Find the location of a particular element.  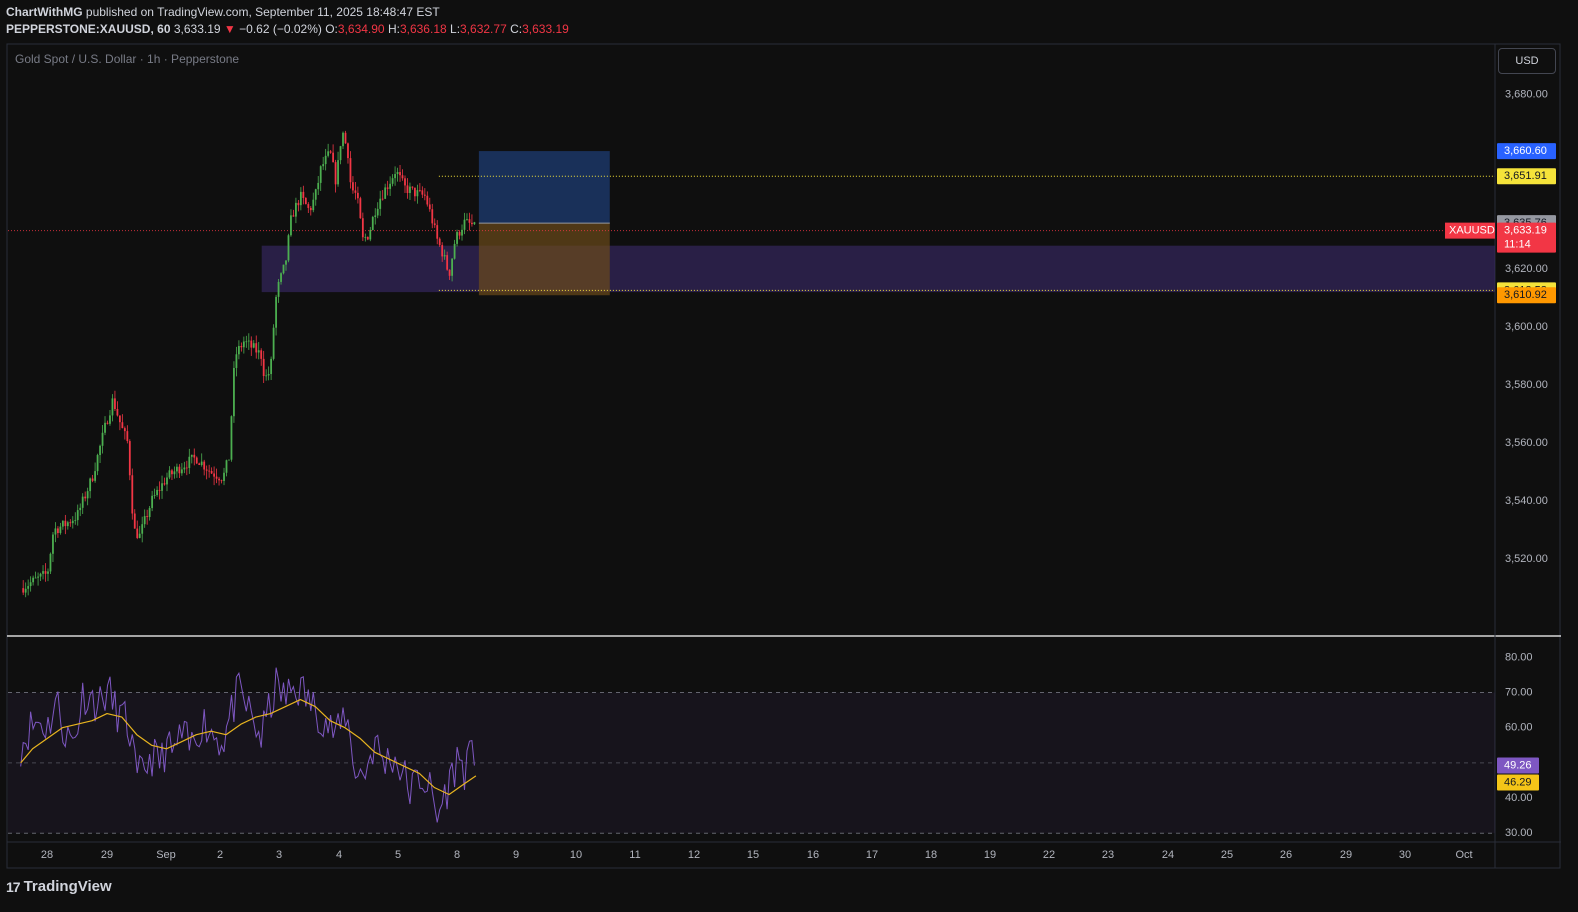

symbol-label: PEPPERSTONE:XAUUSD, 60 is located at coordinates (88, 29).